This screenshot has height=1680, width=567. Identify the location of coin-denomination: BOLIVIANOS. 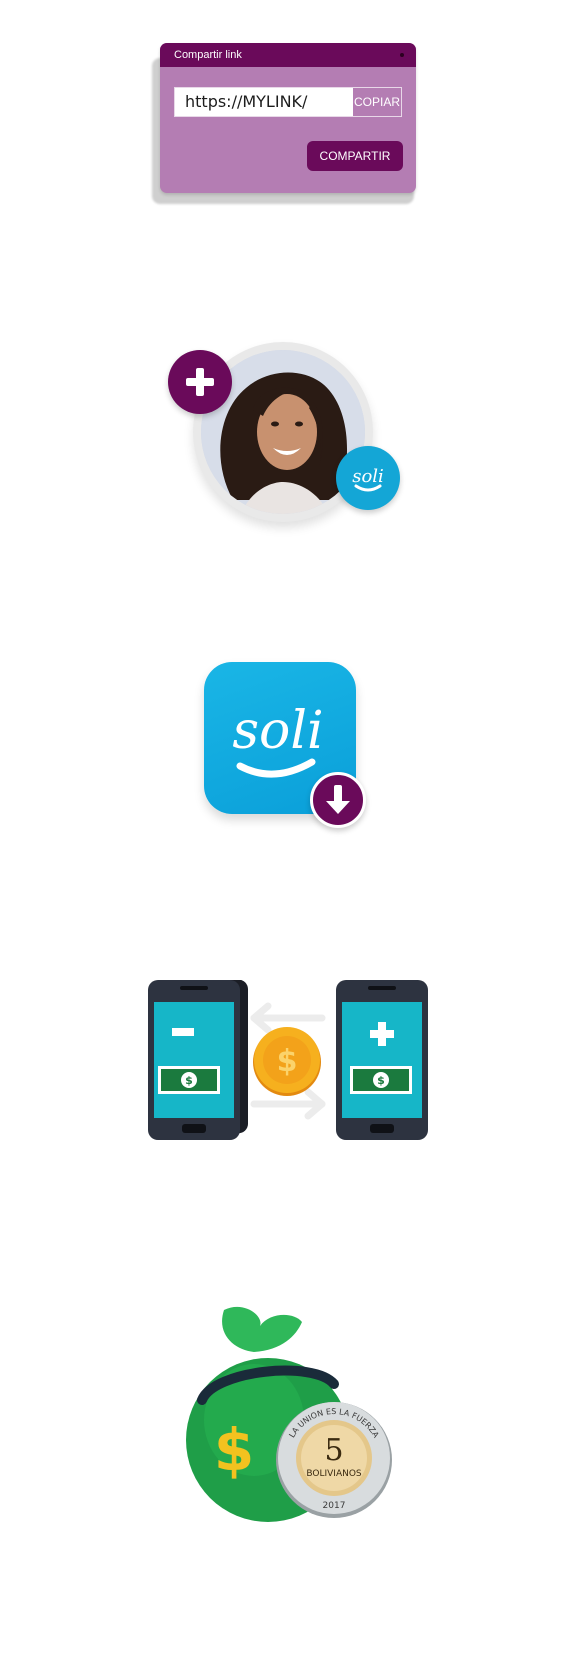
(334, 1474).